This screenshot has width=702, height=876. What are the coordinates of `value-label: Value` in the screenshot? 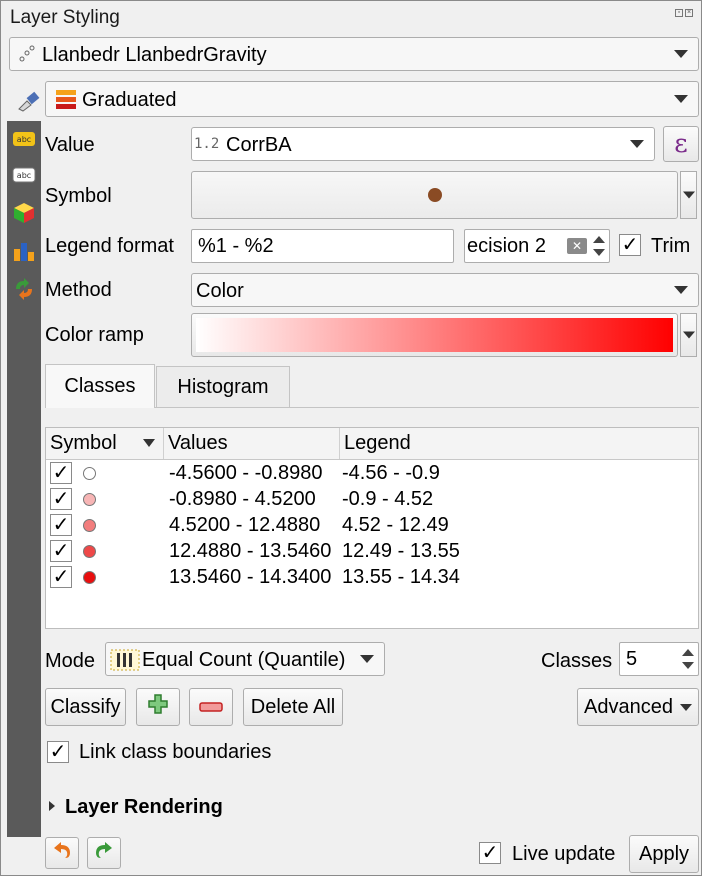 It's located at (70, 145).